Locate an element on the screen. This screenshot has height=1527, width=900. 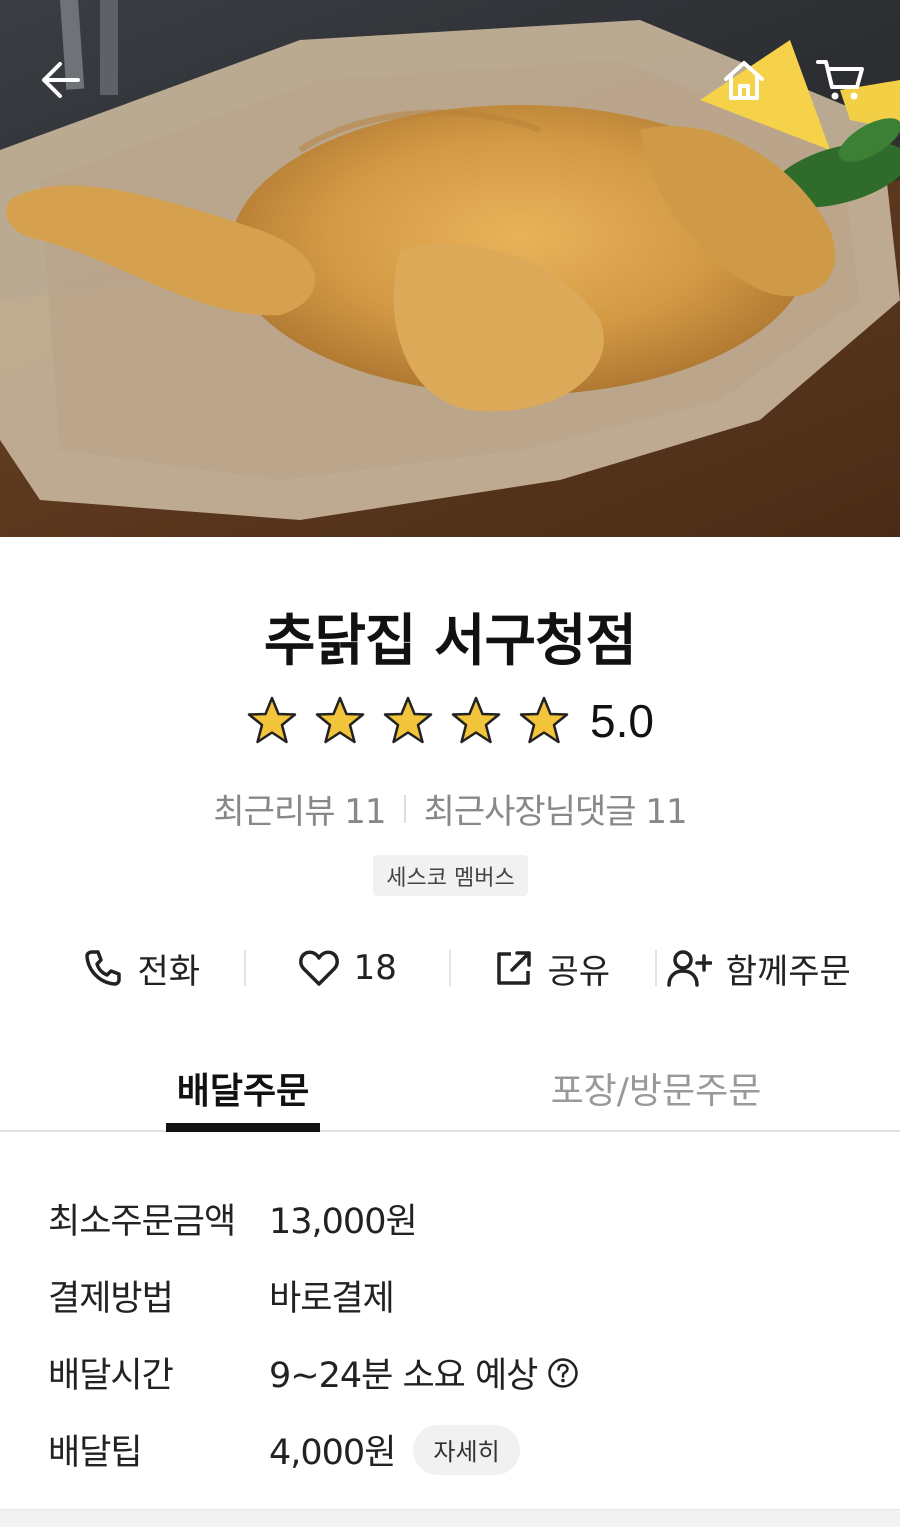
delivery-tip-value: 4,000원 is located at coordinates (332, 1453).